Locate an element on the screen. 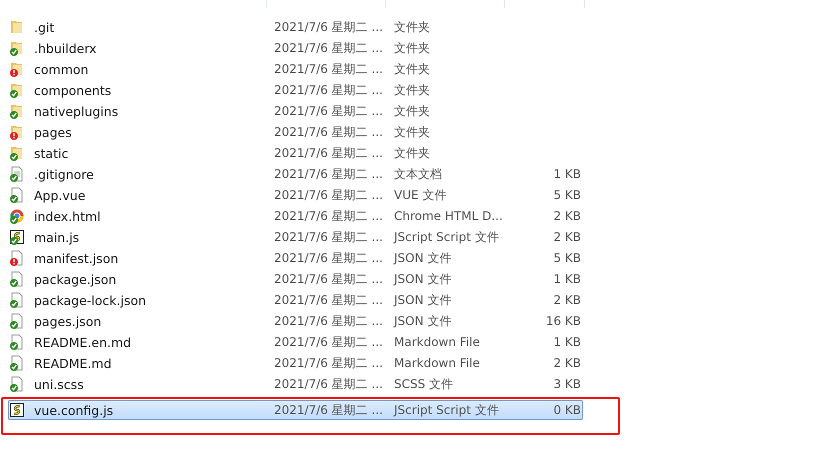  file-name: package-lock.json is located at coordinates (91, 300).